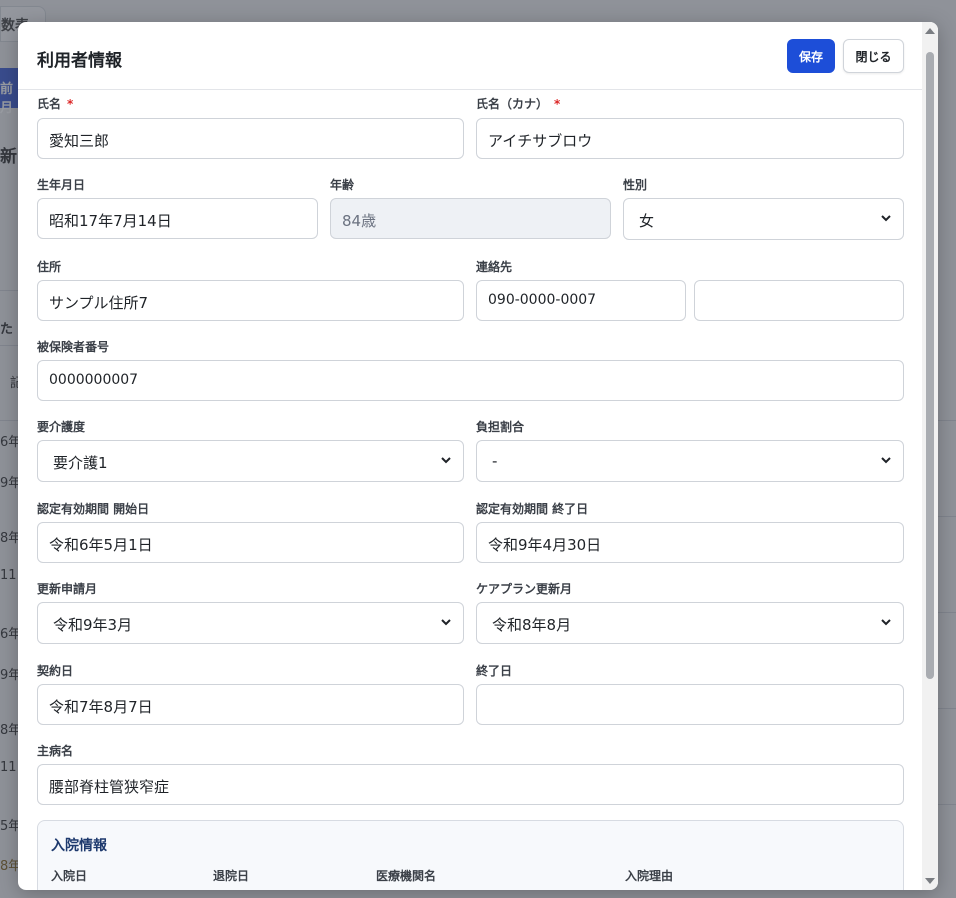 Image resolution: width=956 pixels, height=898 pixels. What do you see at coordinates (524, 589) in the screenshot?
I see `careplan-month-label: ケアプラン更新月` at bounding box center [524, 589].